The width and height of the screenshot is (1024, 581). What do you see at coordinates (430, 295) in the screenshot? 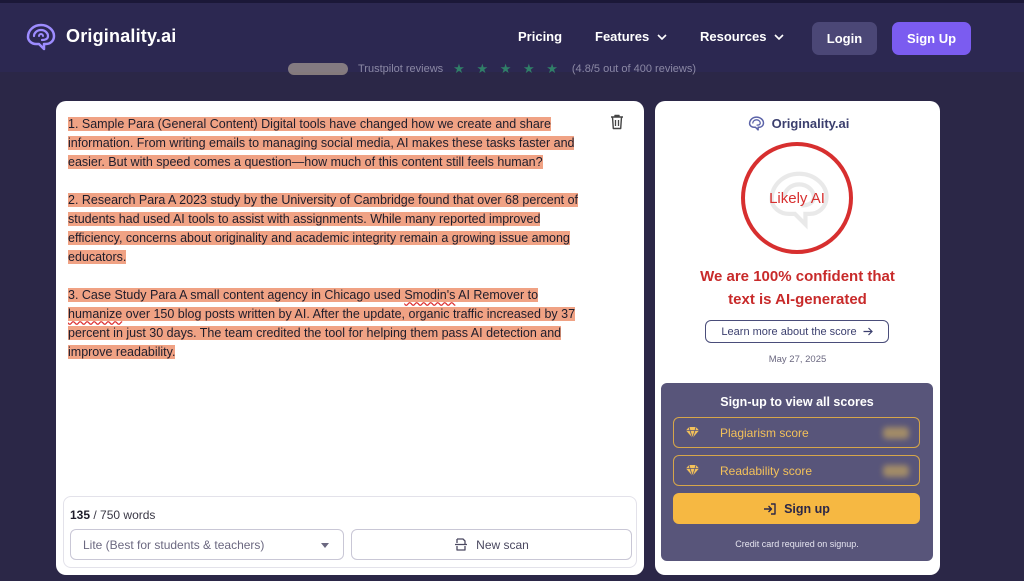
I see `spellcheck-word: Smodin's` at bounding box center [430, 295].